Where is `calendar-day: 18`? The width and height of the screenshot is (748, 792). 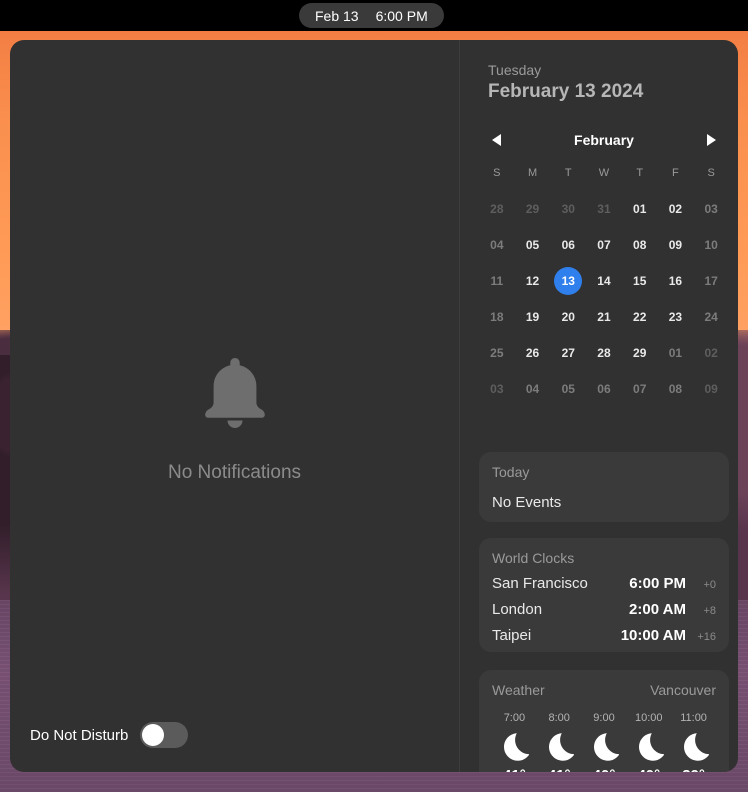 calendar-day: 18 is located at coordinates (497, 317).